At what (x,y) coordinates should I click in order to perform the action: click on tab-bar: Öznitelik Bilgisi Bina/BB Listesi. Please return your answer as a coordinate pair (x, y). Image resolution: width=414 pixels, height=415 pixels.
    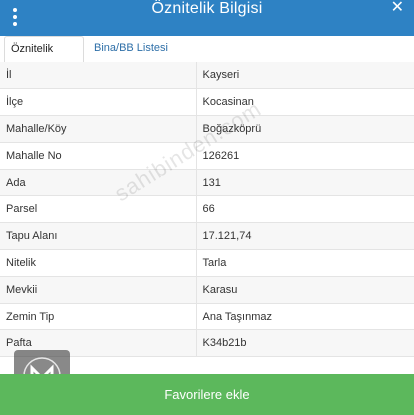
    Looking at the image, I should click on (207, 57).